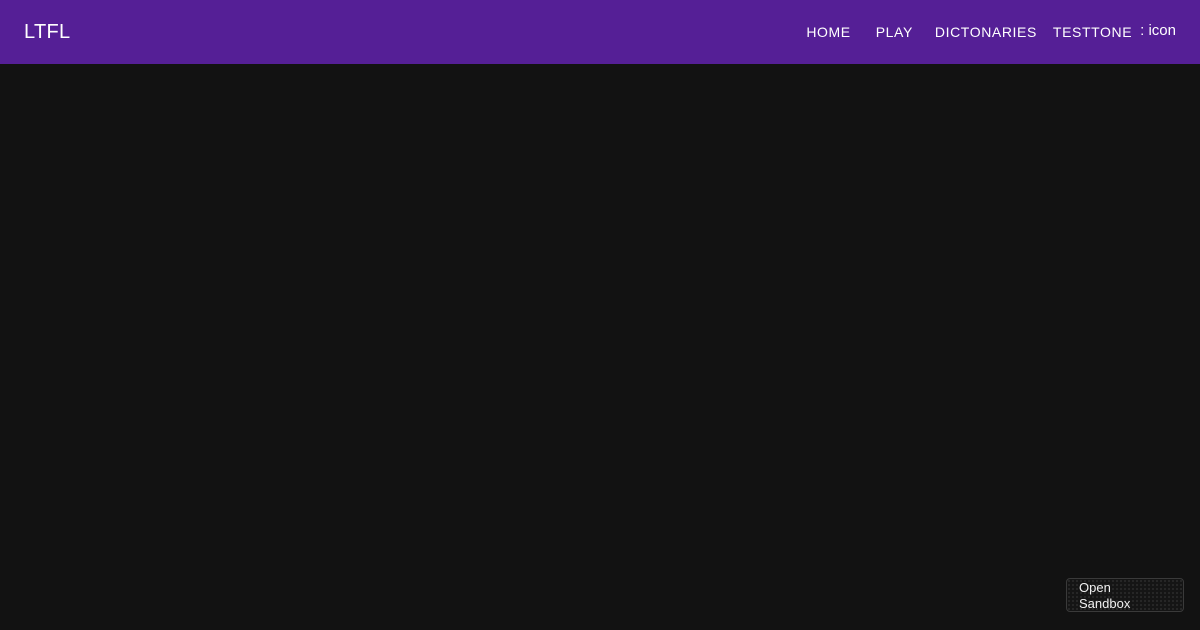 Image resolution: width=1200 pixels, height=630 pixels. I want to click on app-title: LTFL, so click(411, 32).